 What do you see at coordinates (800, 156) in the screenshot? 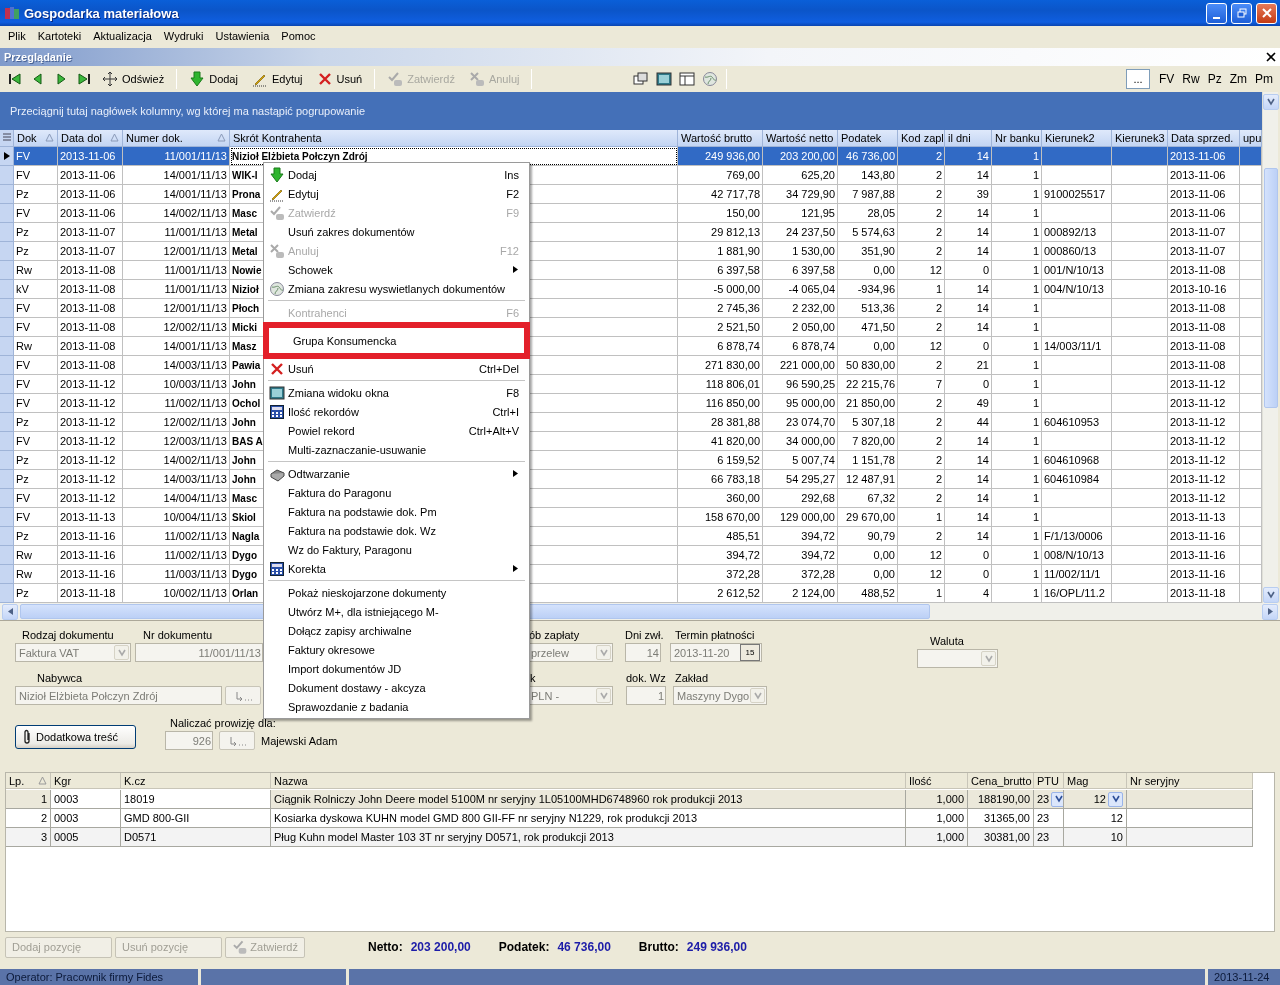
I see `table-cell: 203 200,00` at bounding box center [800, 156].